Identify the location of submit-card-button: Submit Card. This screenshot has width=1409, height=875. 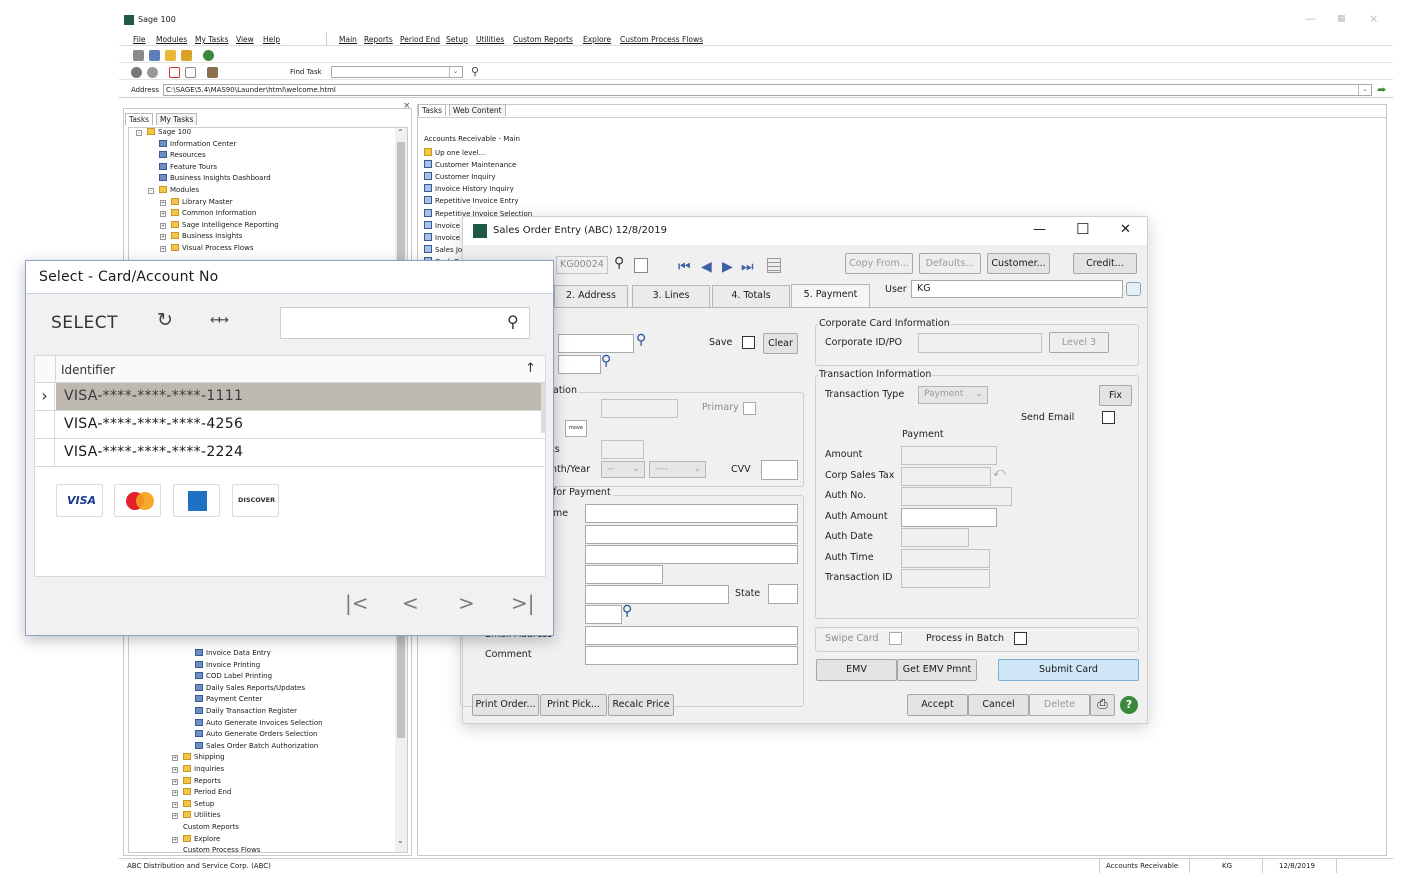
(1068, 670).